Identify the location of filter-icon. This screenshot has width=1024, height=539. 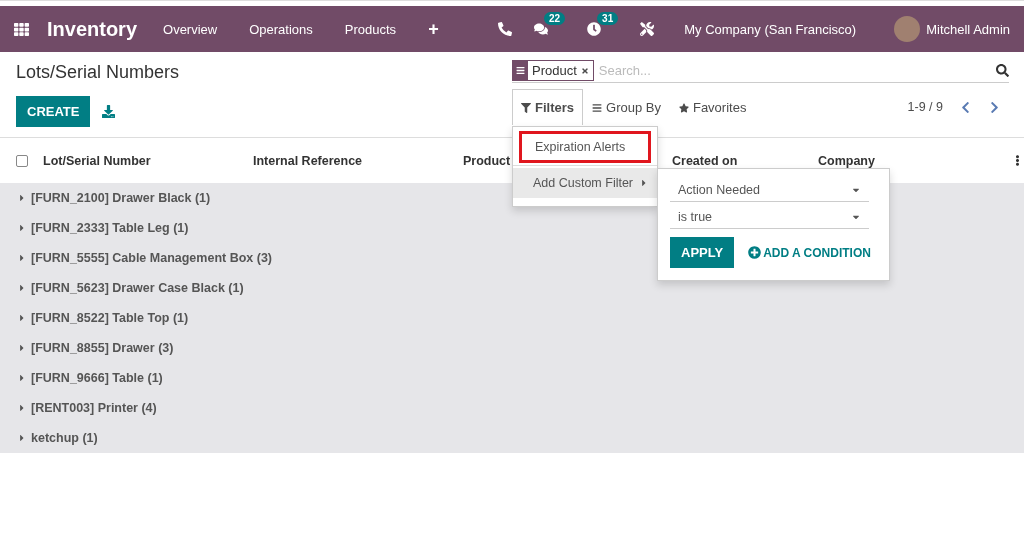
(526, 107).